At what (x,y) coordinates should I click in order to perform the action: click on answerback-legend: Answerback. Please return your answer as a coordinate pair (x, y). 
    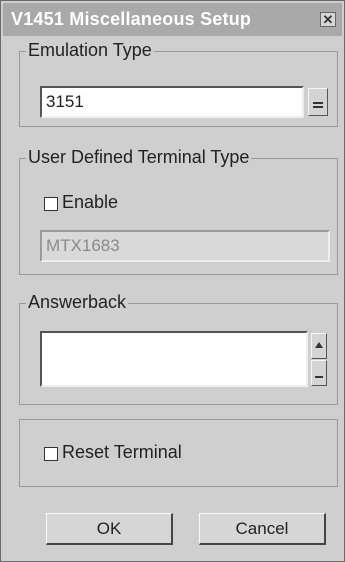
    Looking at the image, I should click on (77, 302).